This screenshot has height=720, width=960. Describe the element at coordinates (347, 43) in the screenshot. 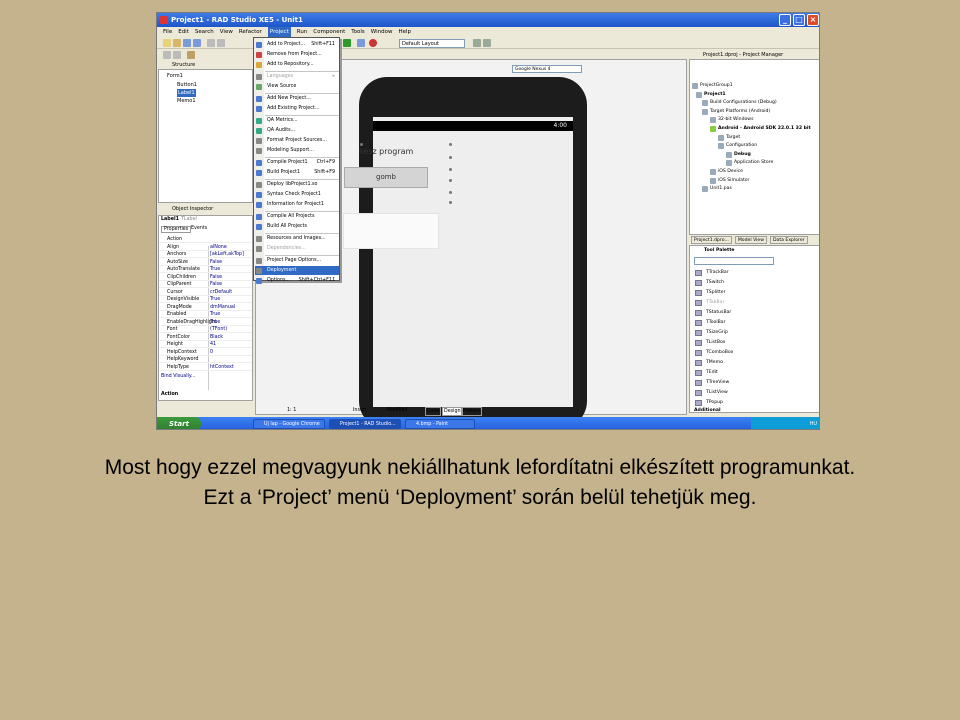

I see `run-icon` at that location.